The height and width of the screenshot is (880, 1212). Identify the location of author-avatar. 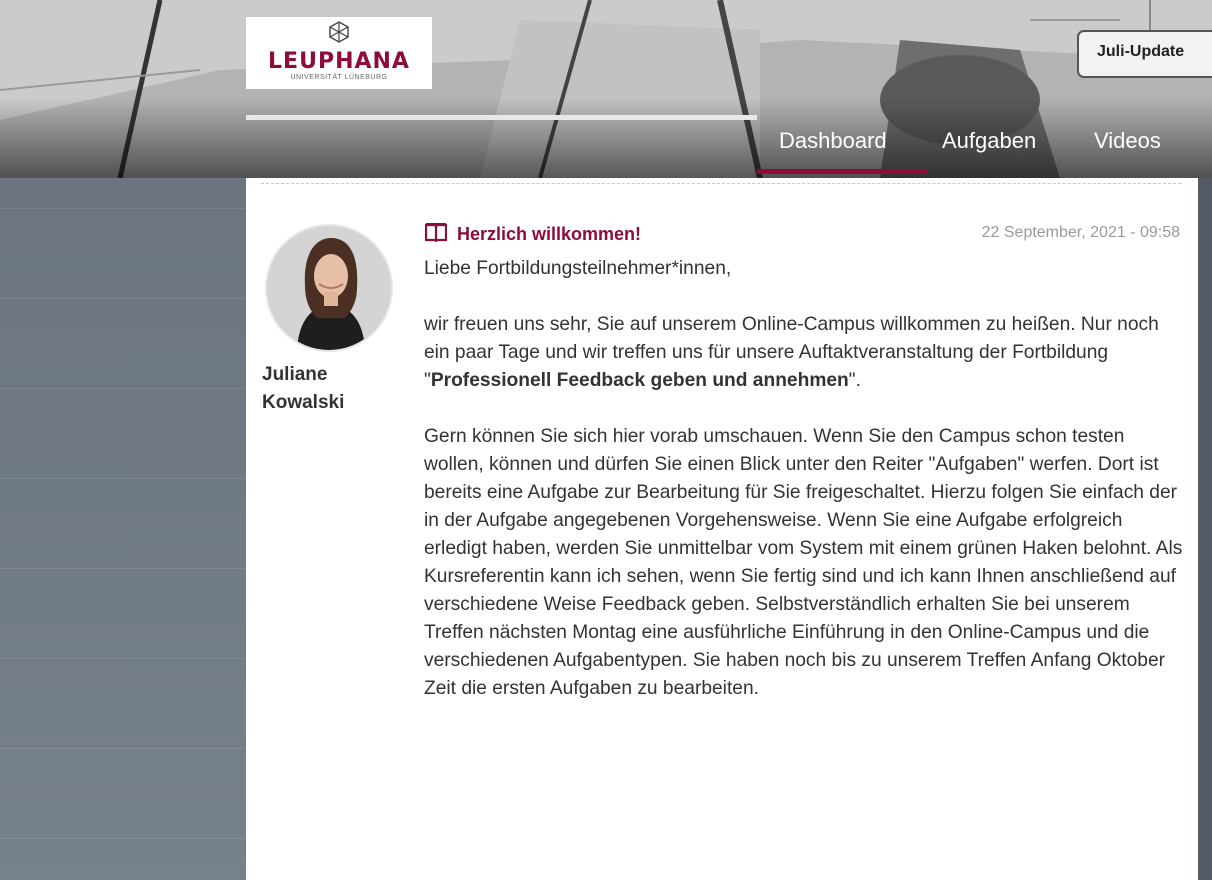
(329, 288).